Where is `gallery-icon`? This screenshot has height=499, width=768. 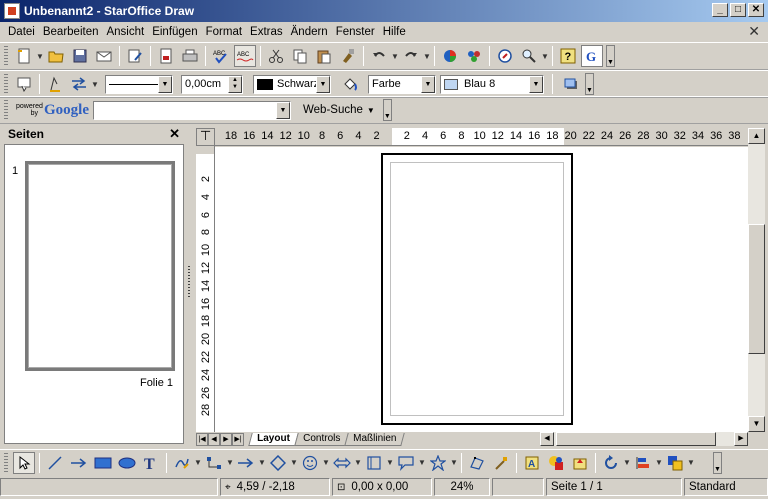 gallery-icon is located at coordinates (474, 56).